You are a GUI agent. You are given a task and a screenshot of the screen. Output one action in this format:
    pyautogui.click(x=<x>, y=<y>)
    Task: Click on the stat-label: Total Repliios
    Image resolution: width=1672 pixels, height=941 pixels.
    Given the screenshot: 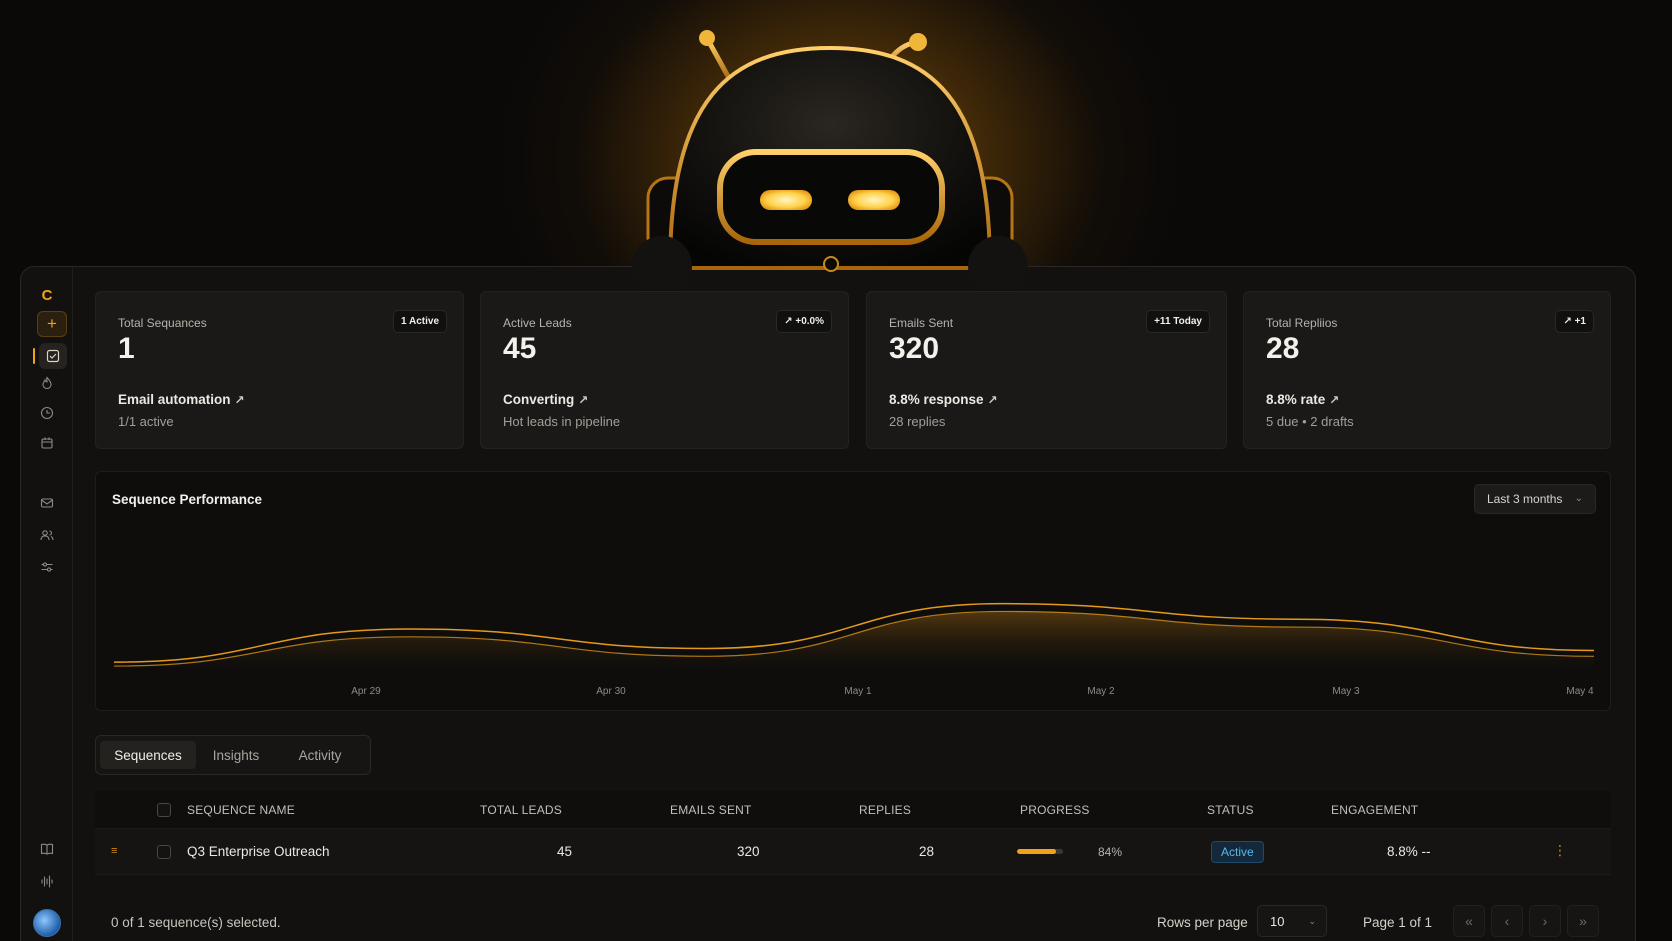 What is the action you would take?
    pyautogui.click(x=1302, y=323)
    